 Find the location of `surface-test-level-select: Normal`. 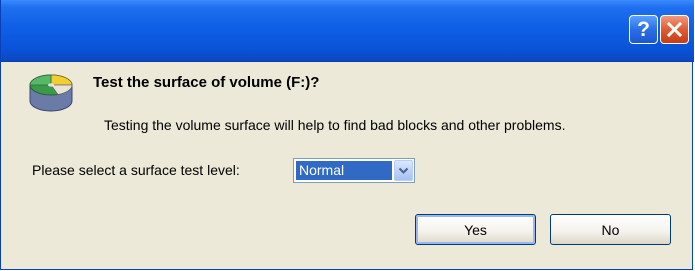

surface-test-level-select: Normal is located at coordinates (354, 170).